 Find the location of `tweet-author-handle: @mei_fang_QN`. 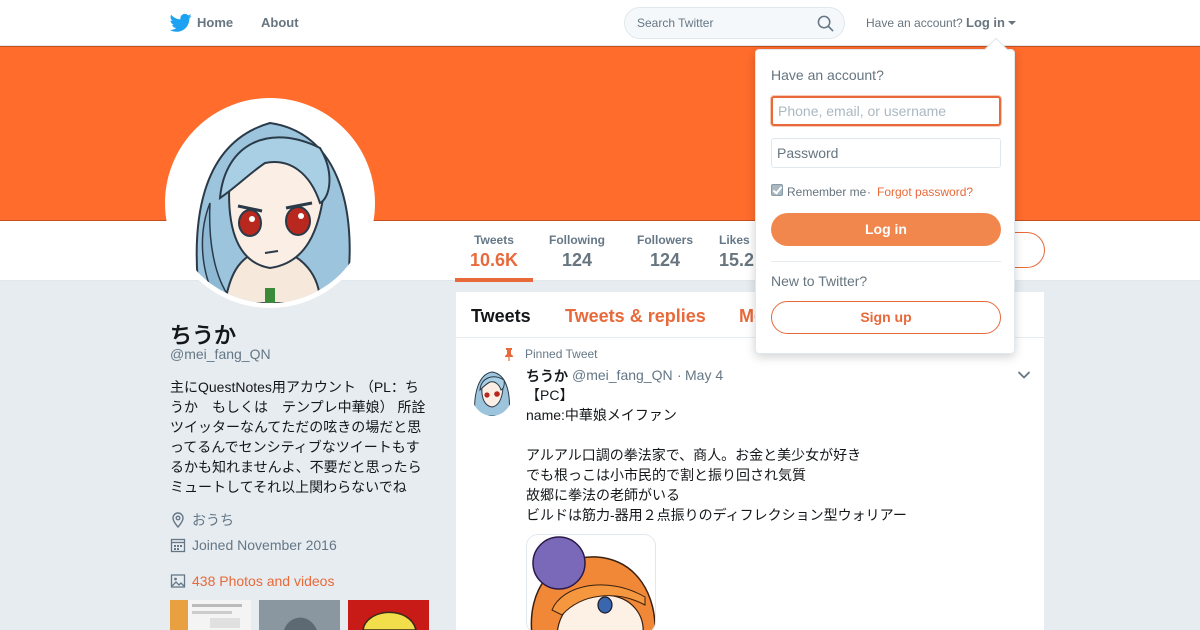

tweet-author-handle: @mei_fang_QN is located at coordinates (622, 375).